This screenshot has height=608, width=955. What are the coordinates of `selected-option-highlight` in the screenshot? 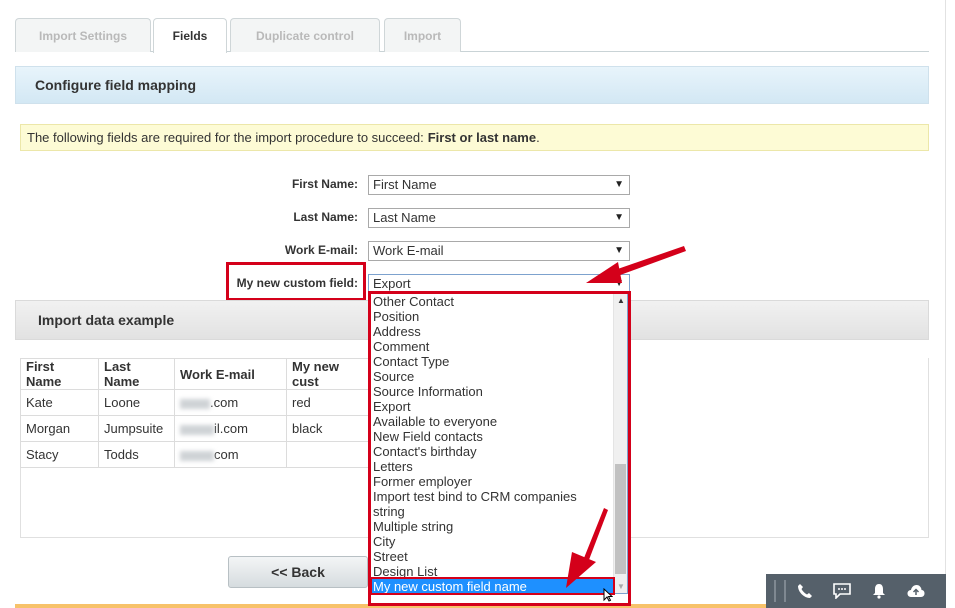 It's located at (492, 586).